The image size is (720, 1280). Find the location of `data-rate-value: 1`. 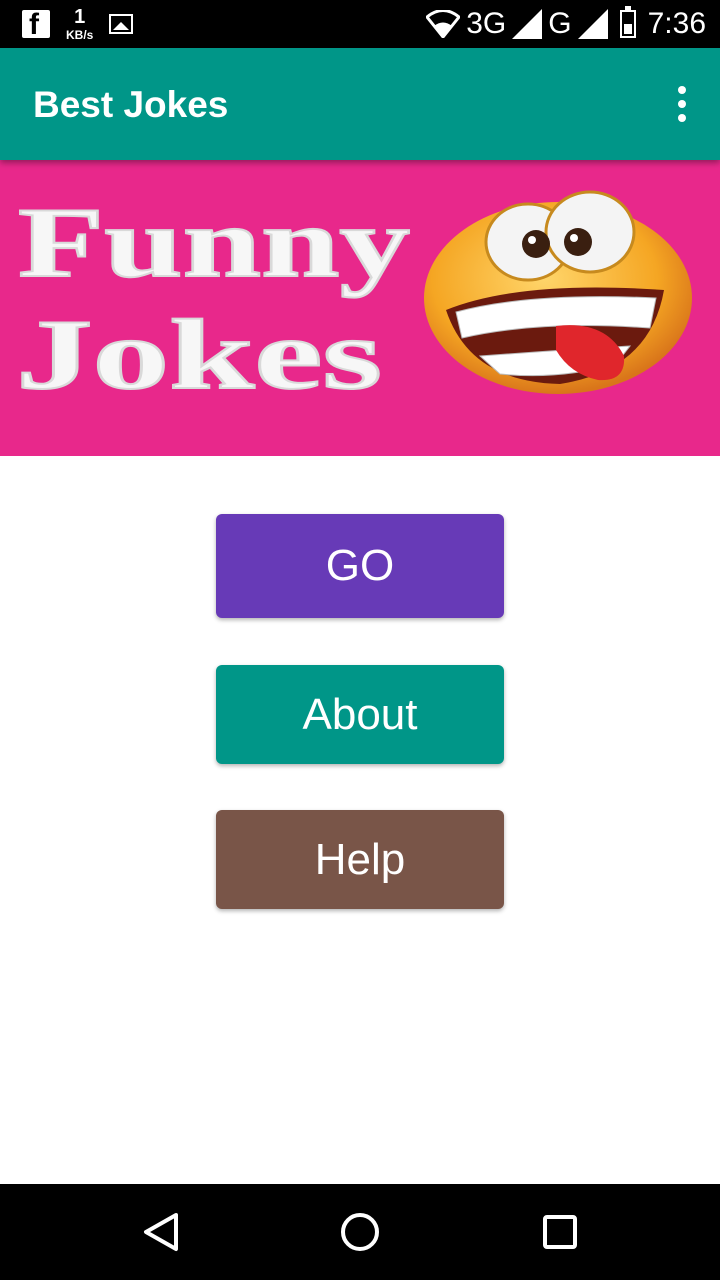

data-rate-value: 1 is located at coordinates (80, 17).